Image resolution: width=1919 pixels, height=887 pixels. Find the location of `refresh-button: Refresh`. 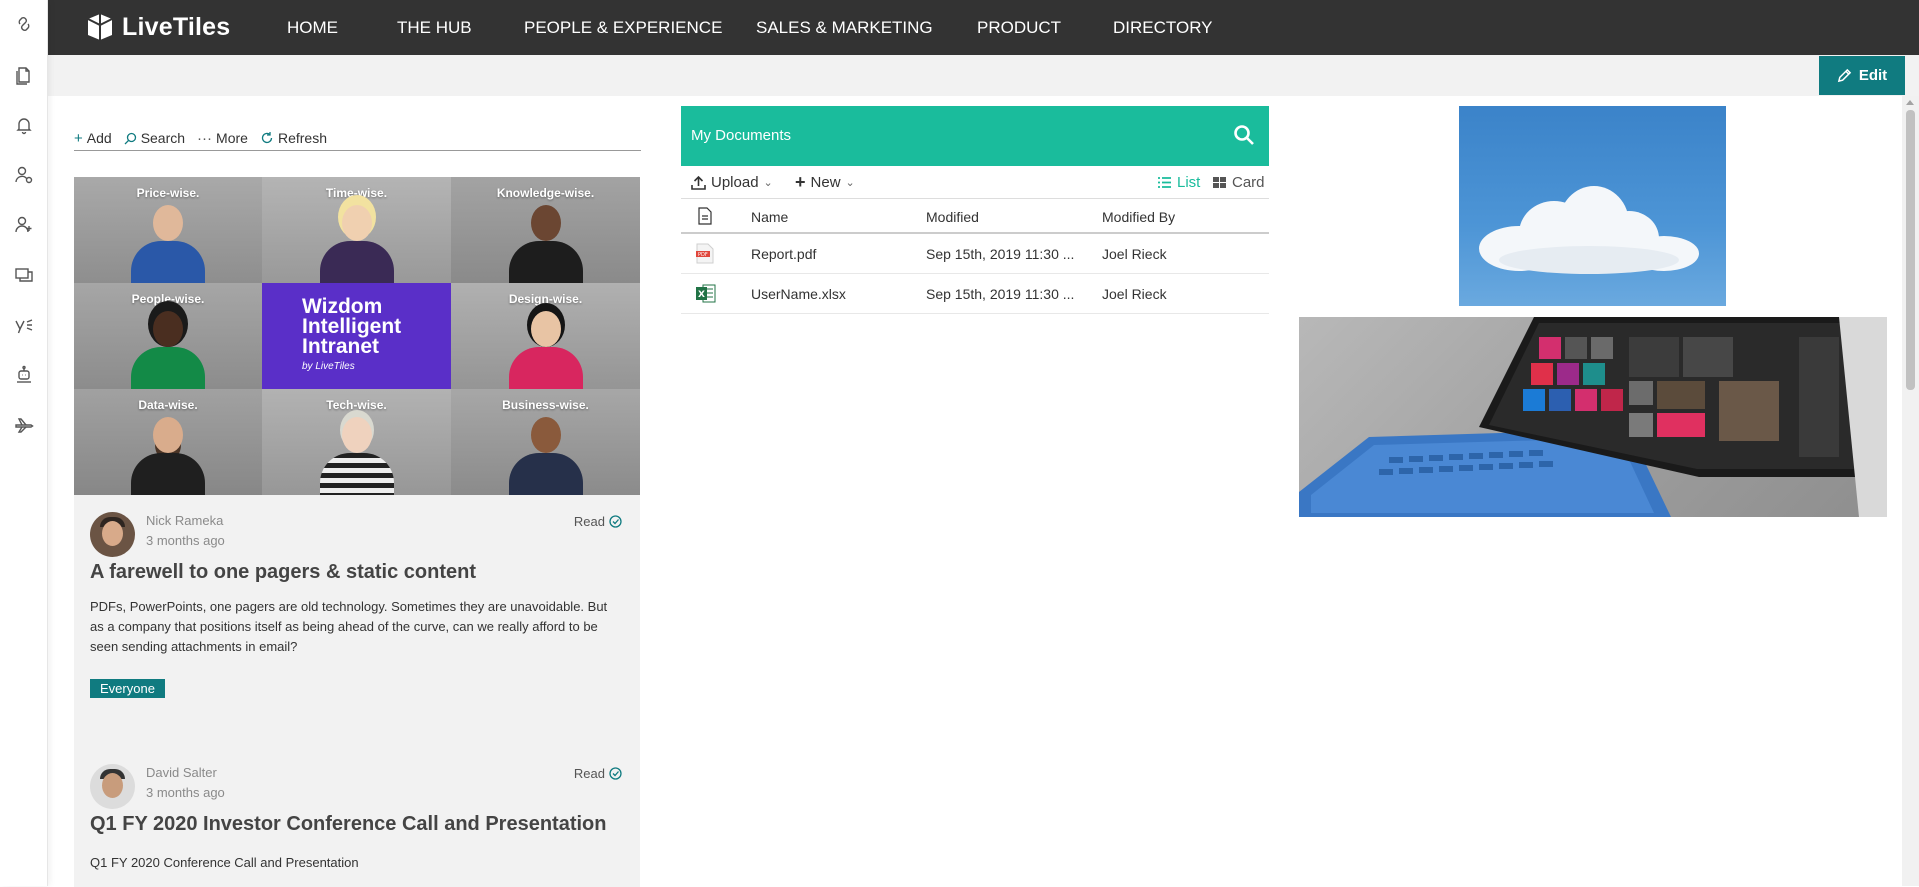

refresh-button: Refresh is located at coordinates (293, 138).